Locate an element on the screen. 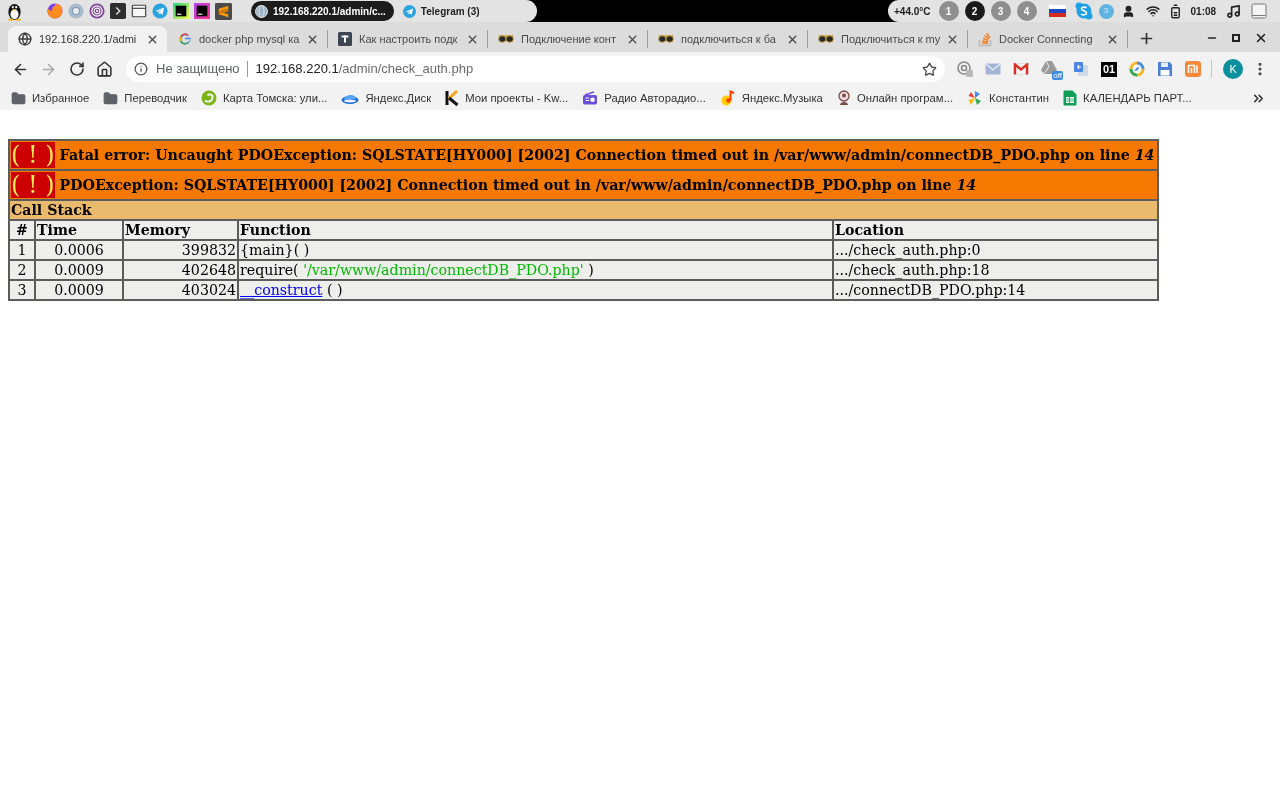 The height and width of the screenshot is (800, 1280). new-tab-icon is located at coordinates (1146, 38).